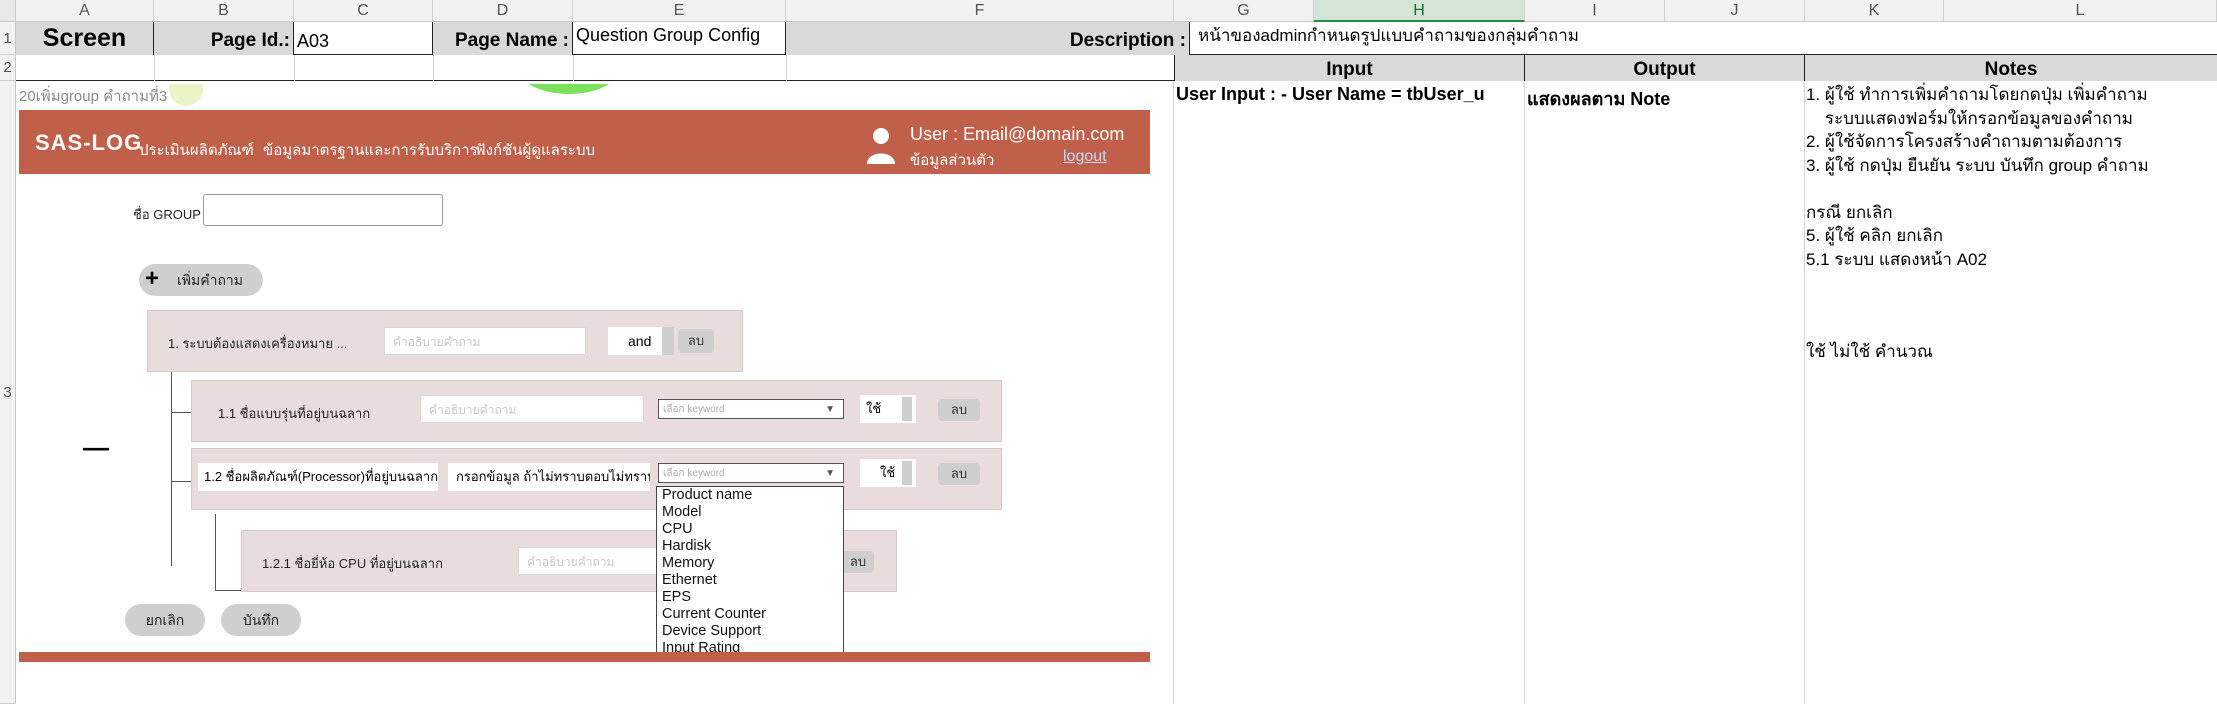 The width and height of the screenshot is (2217, 704). I want to click on plus-icon: +, so click(152, 278).